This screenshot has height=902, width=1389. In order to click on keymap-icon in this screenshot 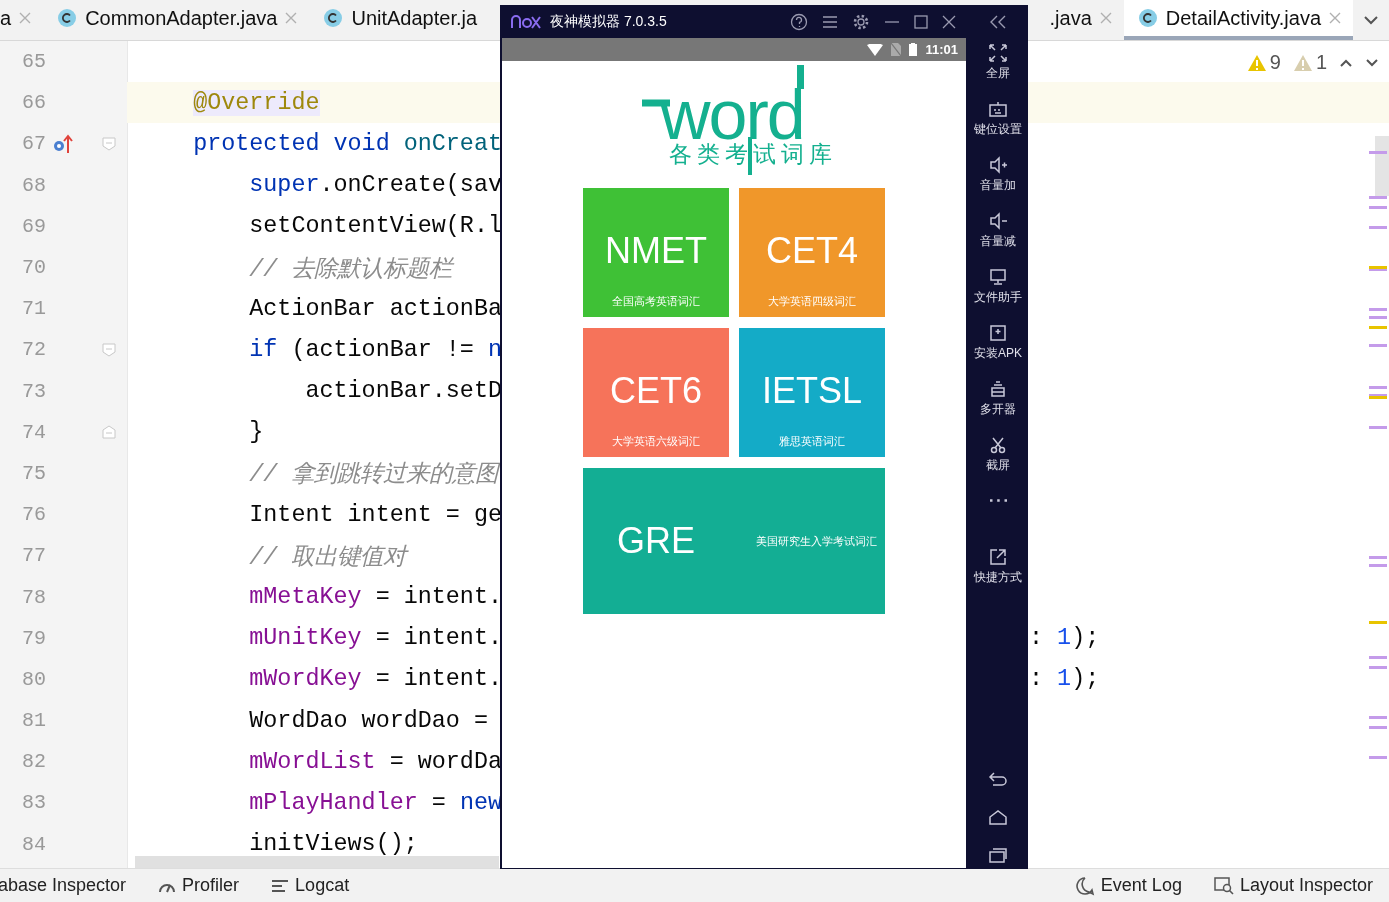, I will do `click(998, 109)`.